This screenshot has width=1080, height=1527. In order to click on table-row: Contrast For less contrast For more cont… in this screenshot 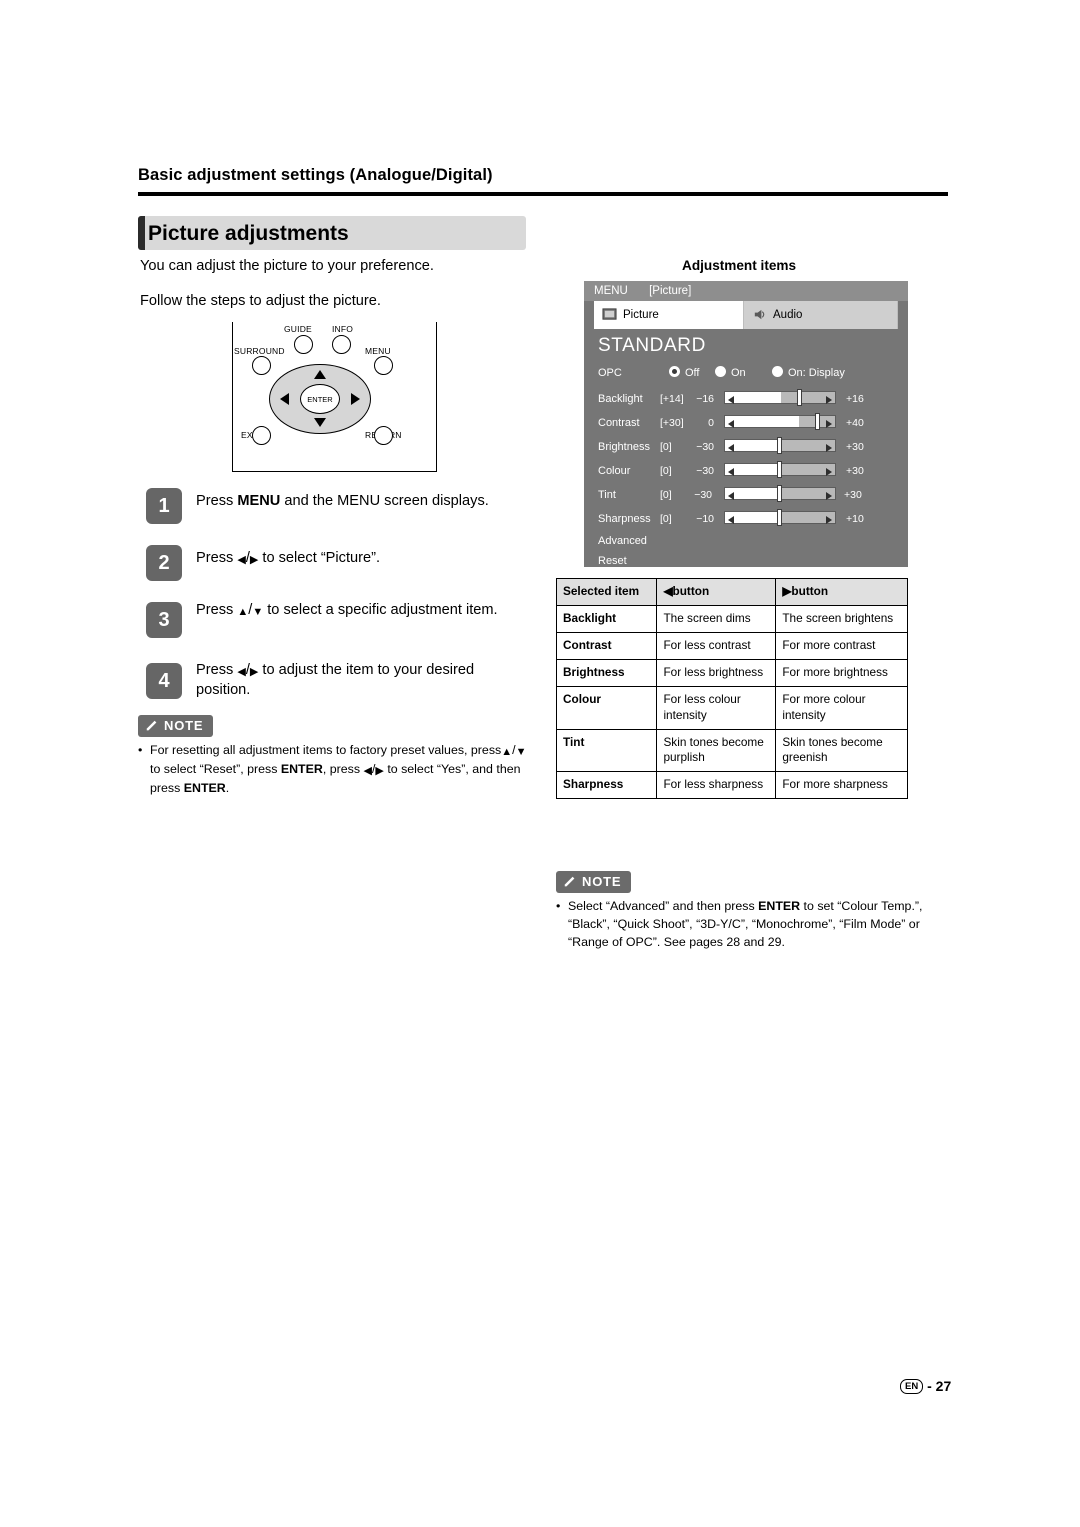, I will do `click(731, 645)`.